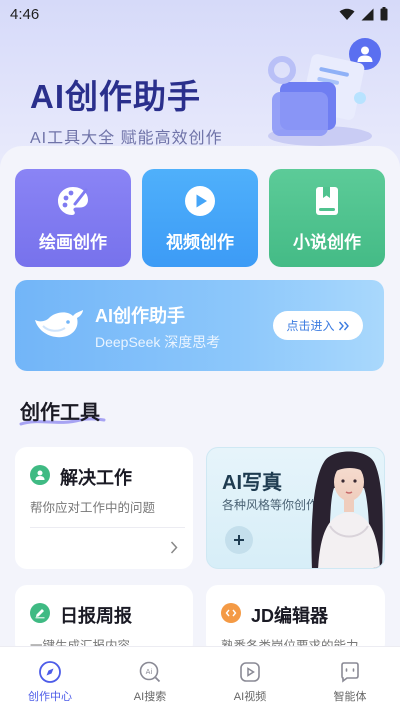 This screenshot has height=711, width=400. What do you see at coordinates (295, 508) in the screenshot?
I see `ai-photo-card: AI写真 各种风格等你创作` at bounding box center [295, 508].